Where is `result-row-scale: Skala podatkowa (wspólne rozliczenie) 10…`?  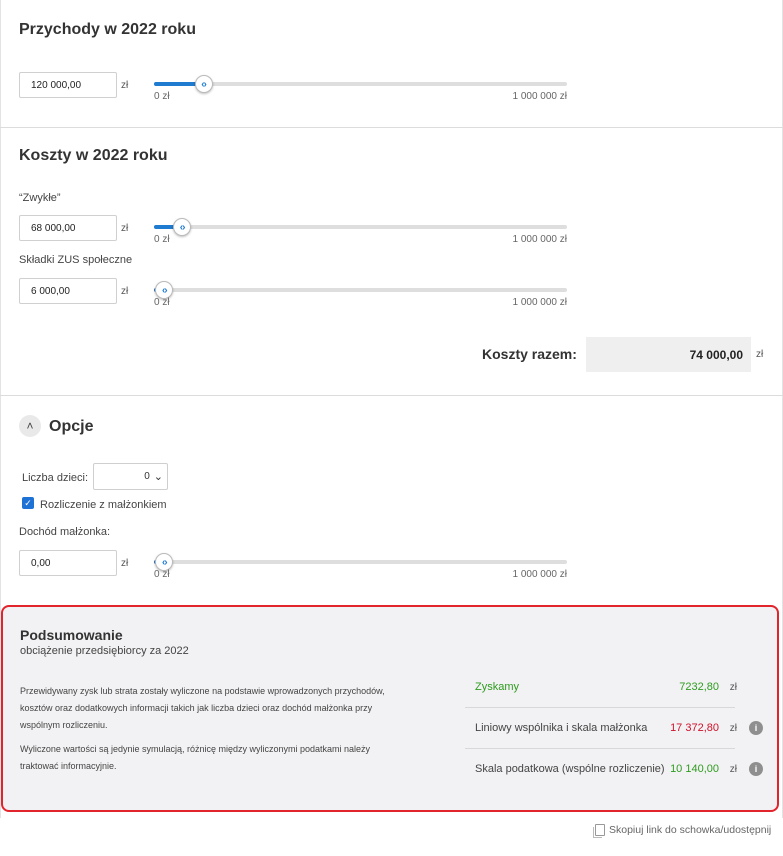
result-row-scale: Skala podatkowa (wspólne rozliczenie) 10… is located at coordinates (614, 769).